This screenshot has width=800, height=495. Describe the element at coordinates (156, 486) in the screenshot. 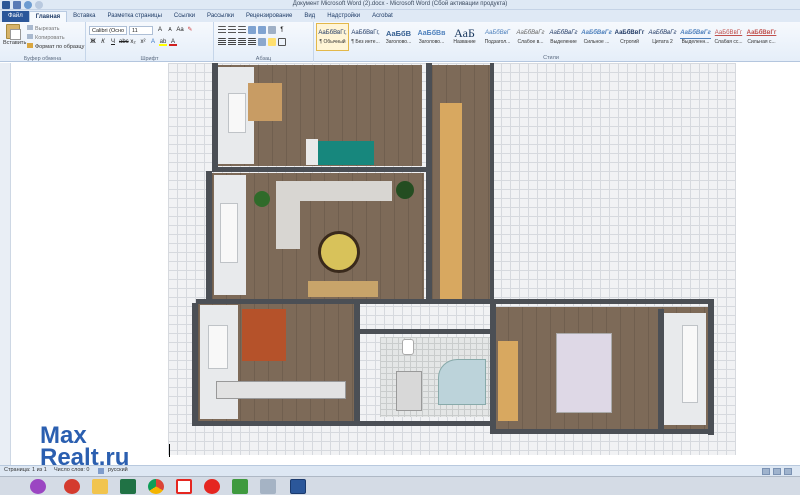

I see `chrome-icon` at that location.